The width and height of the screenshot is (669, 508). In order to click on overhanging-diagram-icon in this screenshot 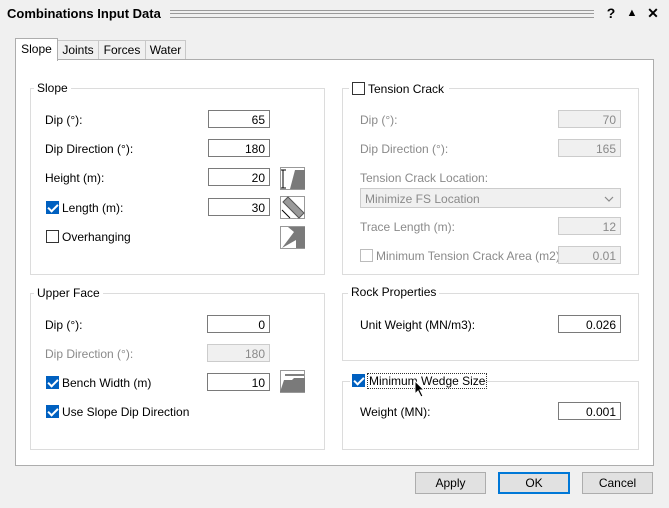, I will do `click(292, 237)`.